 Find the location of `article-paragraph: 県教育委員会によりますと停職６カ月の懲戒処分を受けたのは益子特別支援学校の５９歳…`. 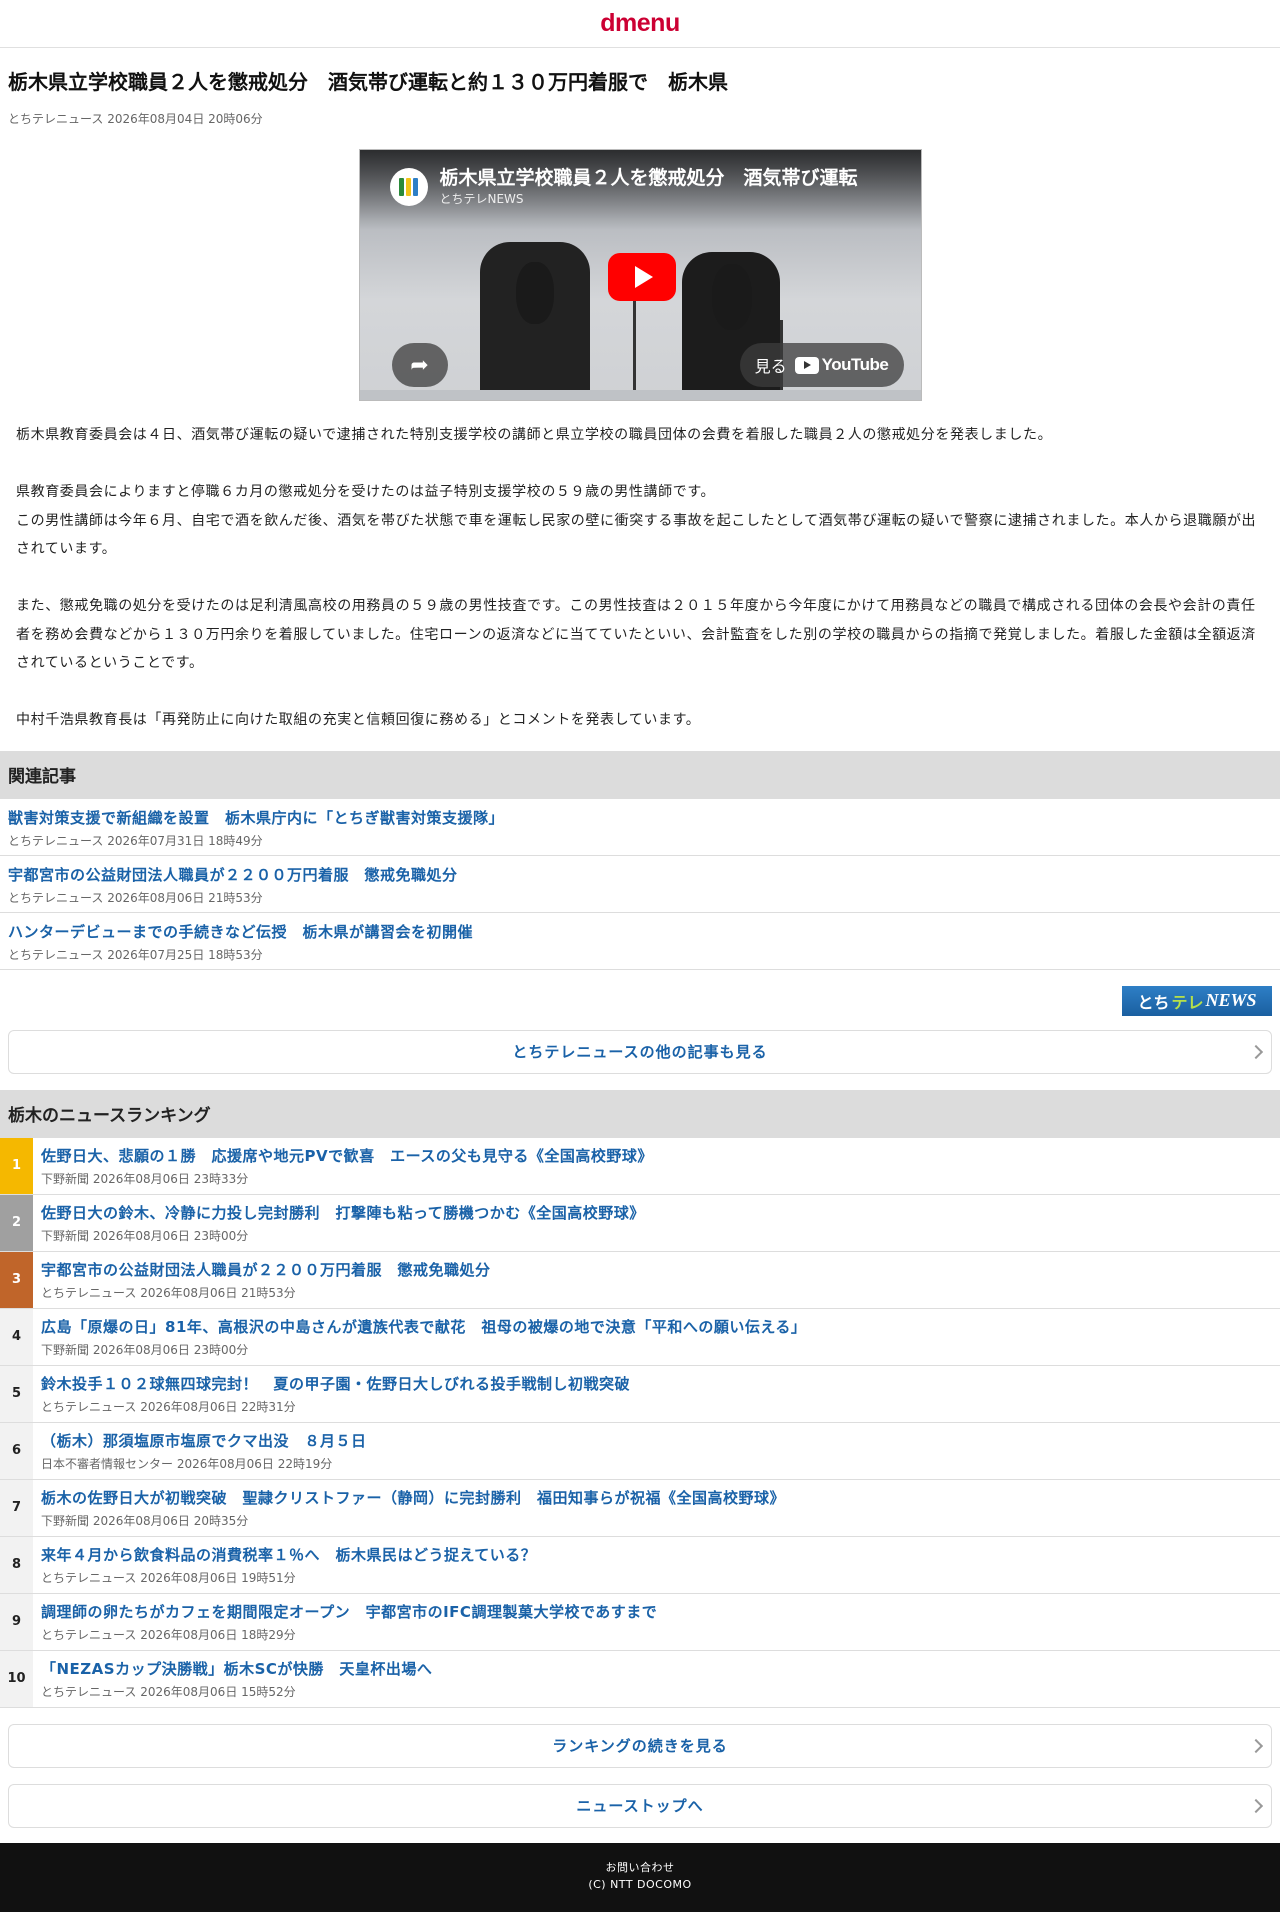

article-paragraph: 県教育委員会によりますと停職６カ月の懲戒処分を受けたのは益子特別支援学校の５９歳… is located at coordinates (366, 492).